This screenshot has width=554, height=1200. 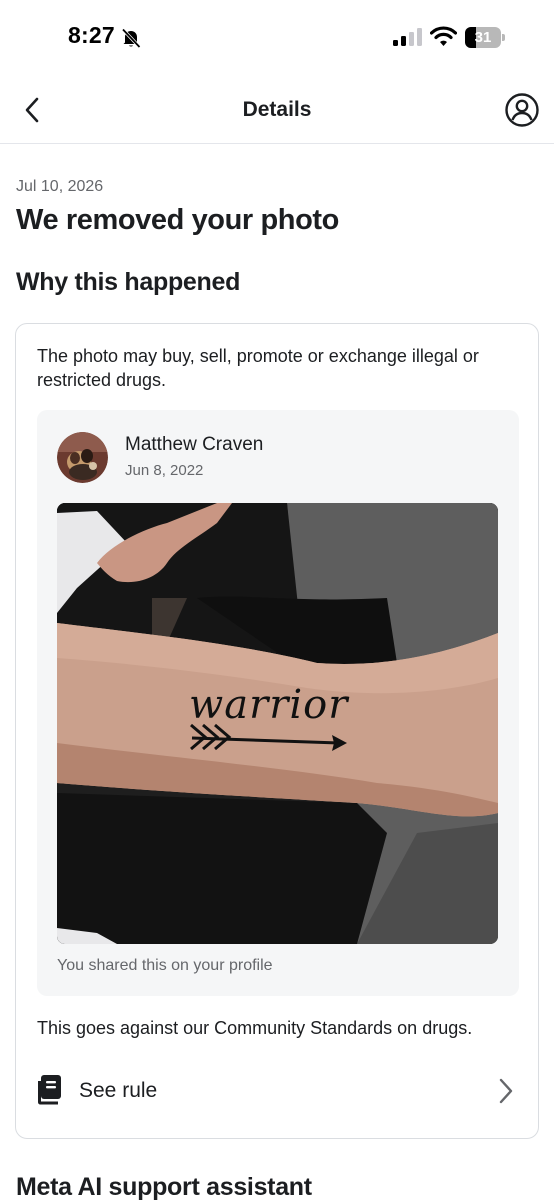 I want to click on page-header-title: Details, so click(x=277, y=109).